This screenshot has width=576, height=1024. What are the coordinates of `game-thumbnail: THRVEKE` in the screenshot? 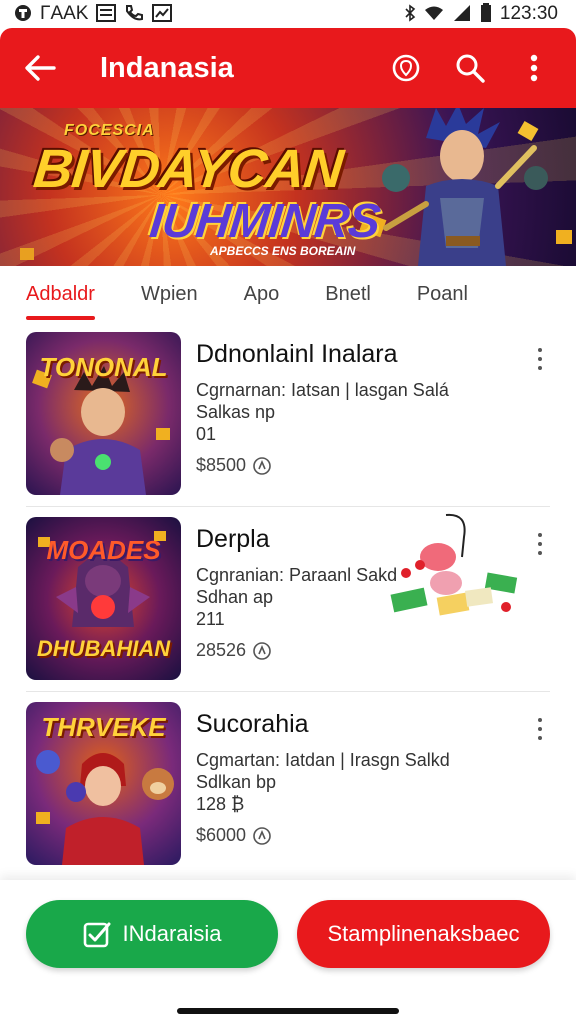 It's located at (103, 783).